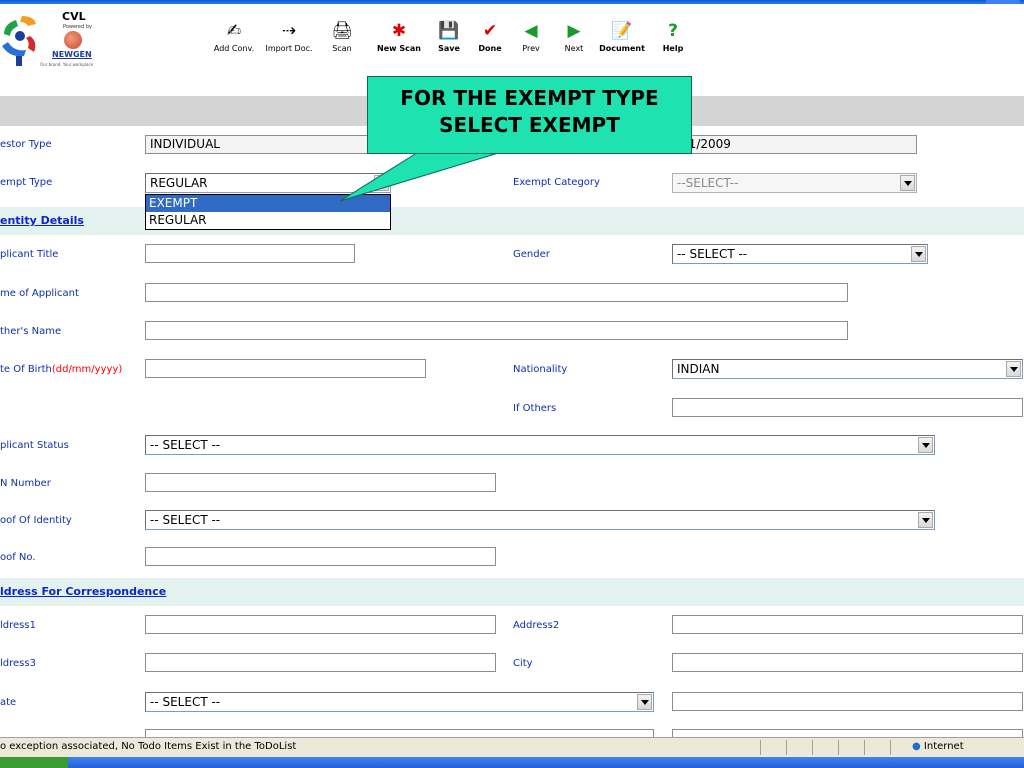  I want to click on logo-tagline: Our brand. Your workplace, so click(67, 64).